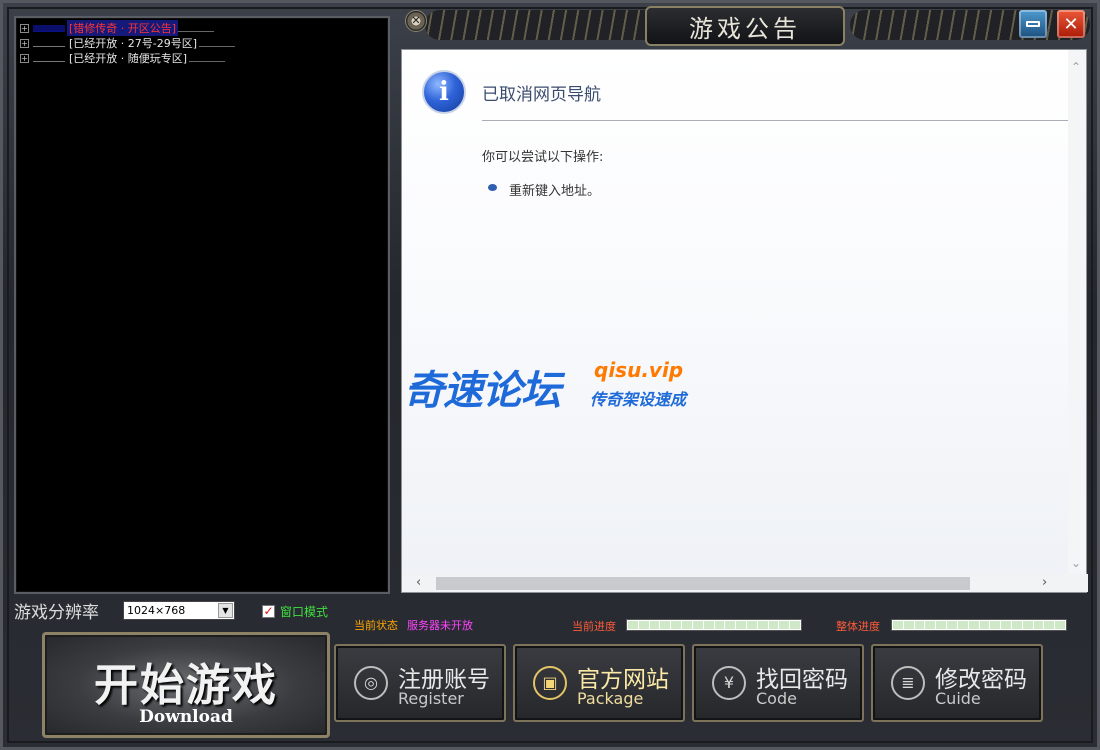 The height and width of the screenshot is (750, 1100). Describe the element at coordinates (599, 683) in the screenshot. I see `official-website-button: ▣ 官方网站 Package` at that location.